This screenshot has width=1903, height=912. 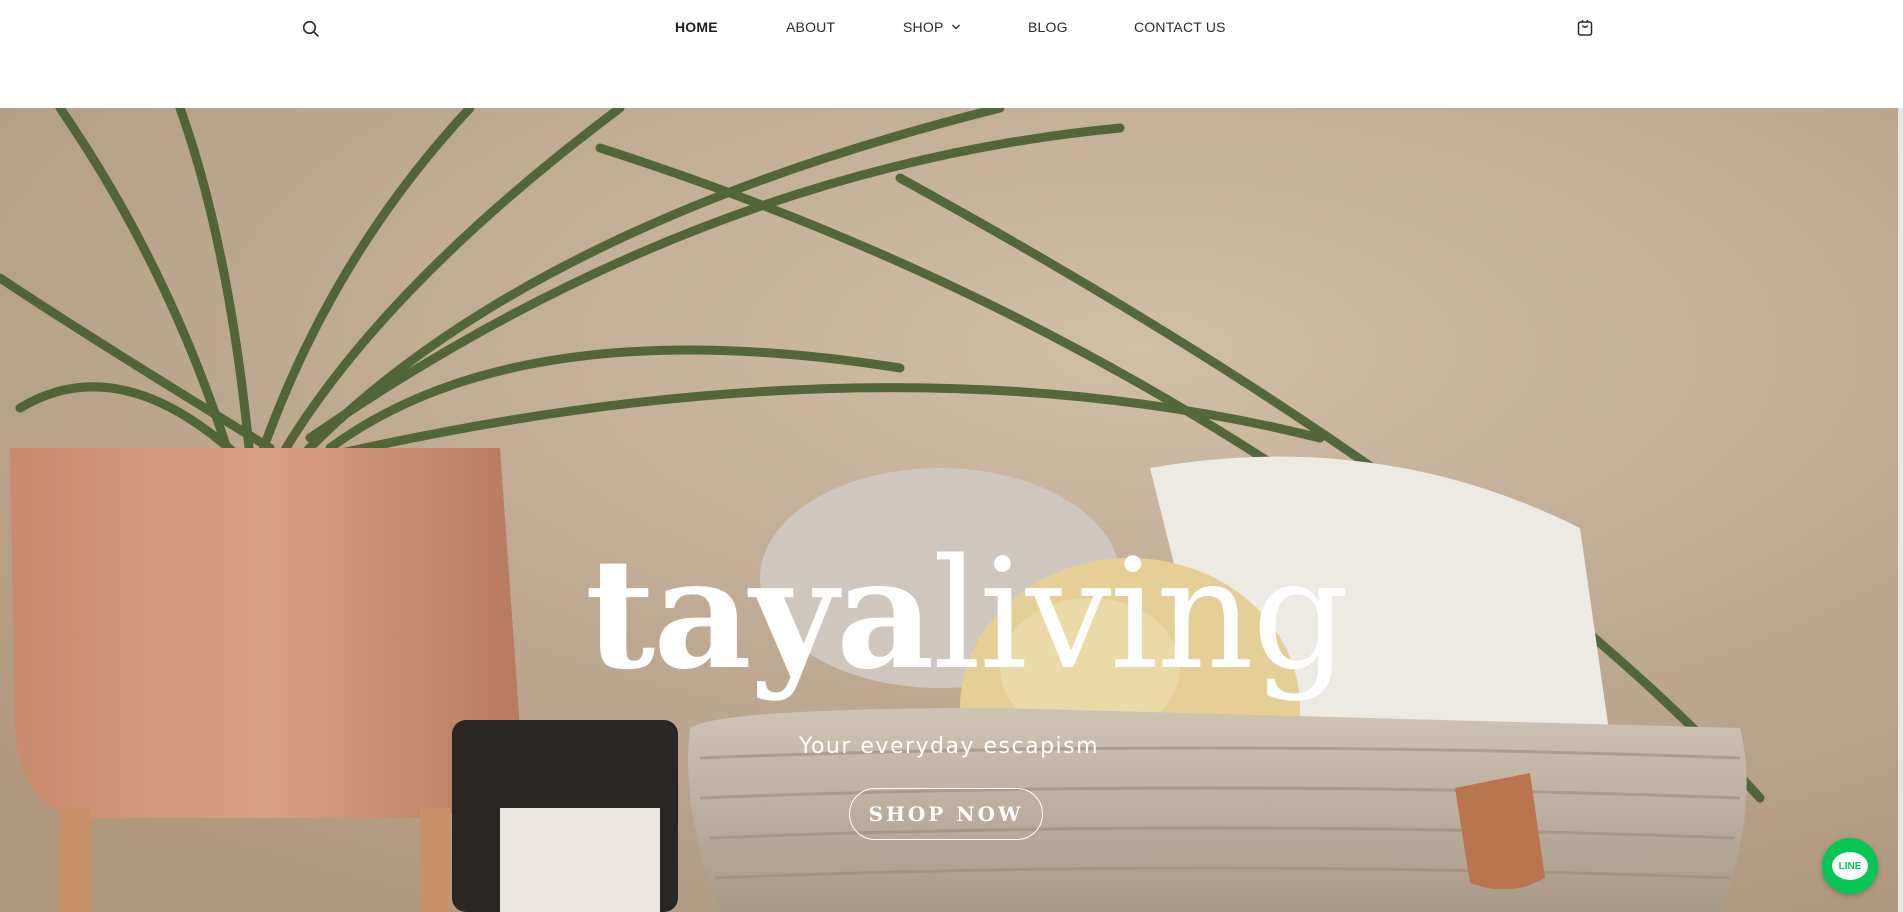 I want to click on line-icon: LINE, so click(x=1850, y=866).